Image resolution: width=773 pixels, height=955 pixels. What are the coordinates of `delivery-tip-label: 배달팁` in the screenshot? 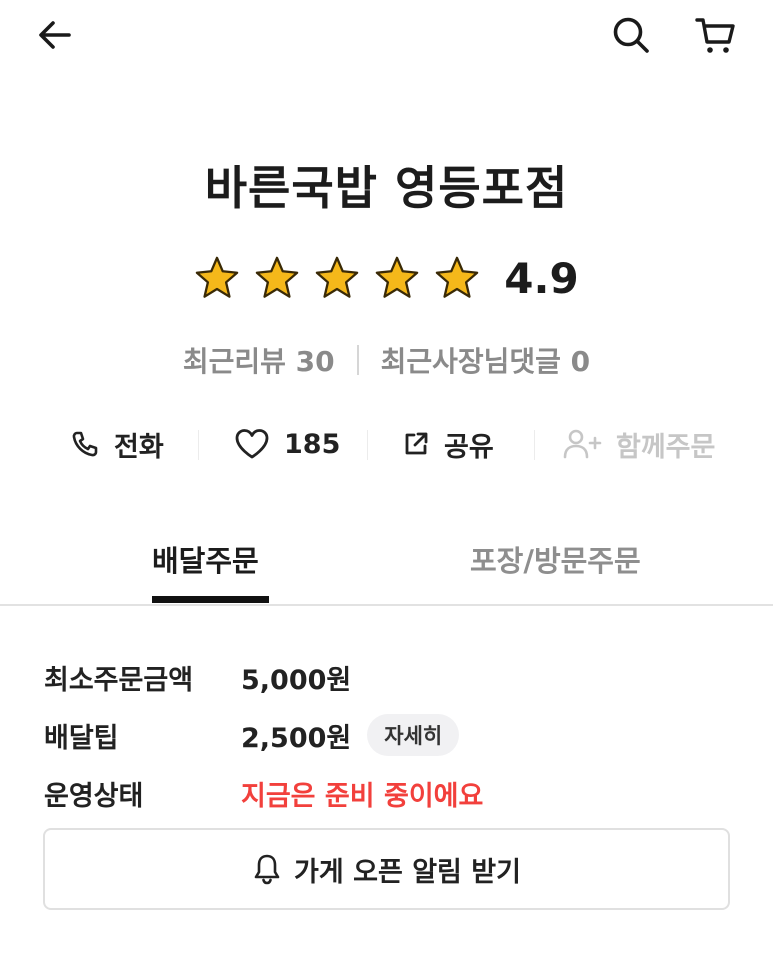 It's located at (81, 738).